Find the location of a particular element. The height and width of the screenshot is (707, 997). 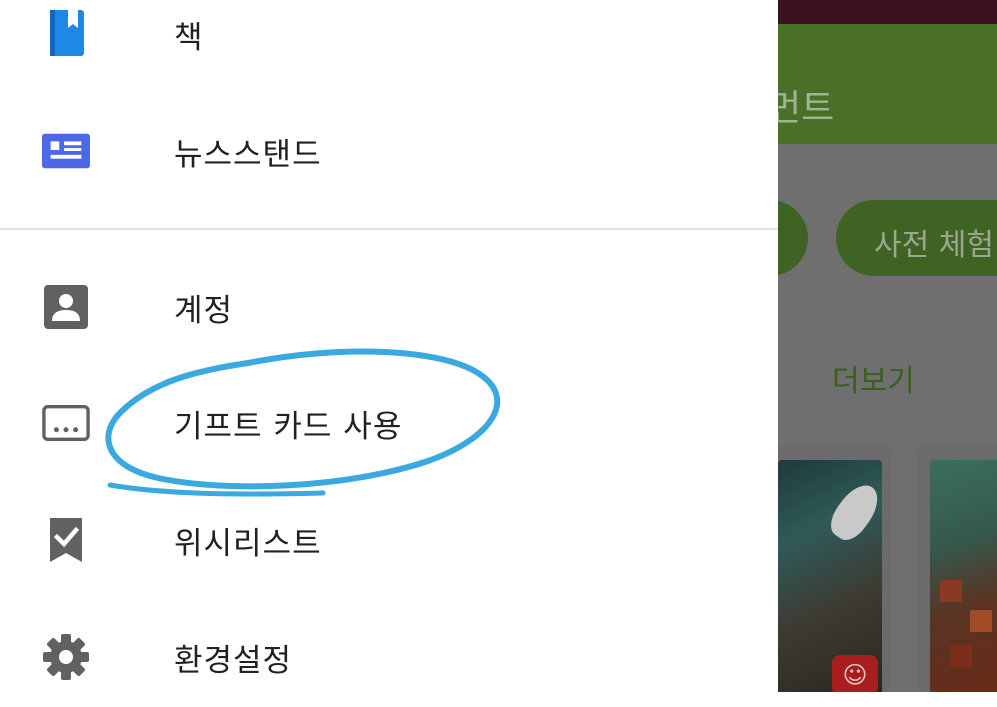

drawer-item-label: 위시리스트 is located at coordinates (248, 543).